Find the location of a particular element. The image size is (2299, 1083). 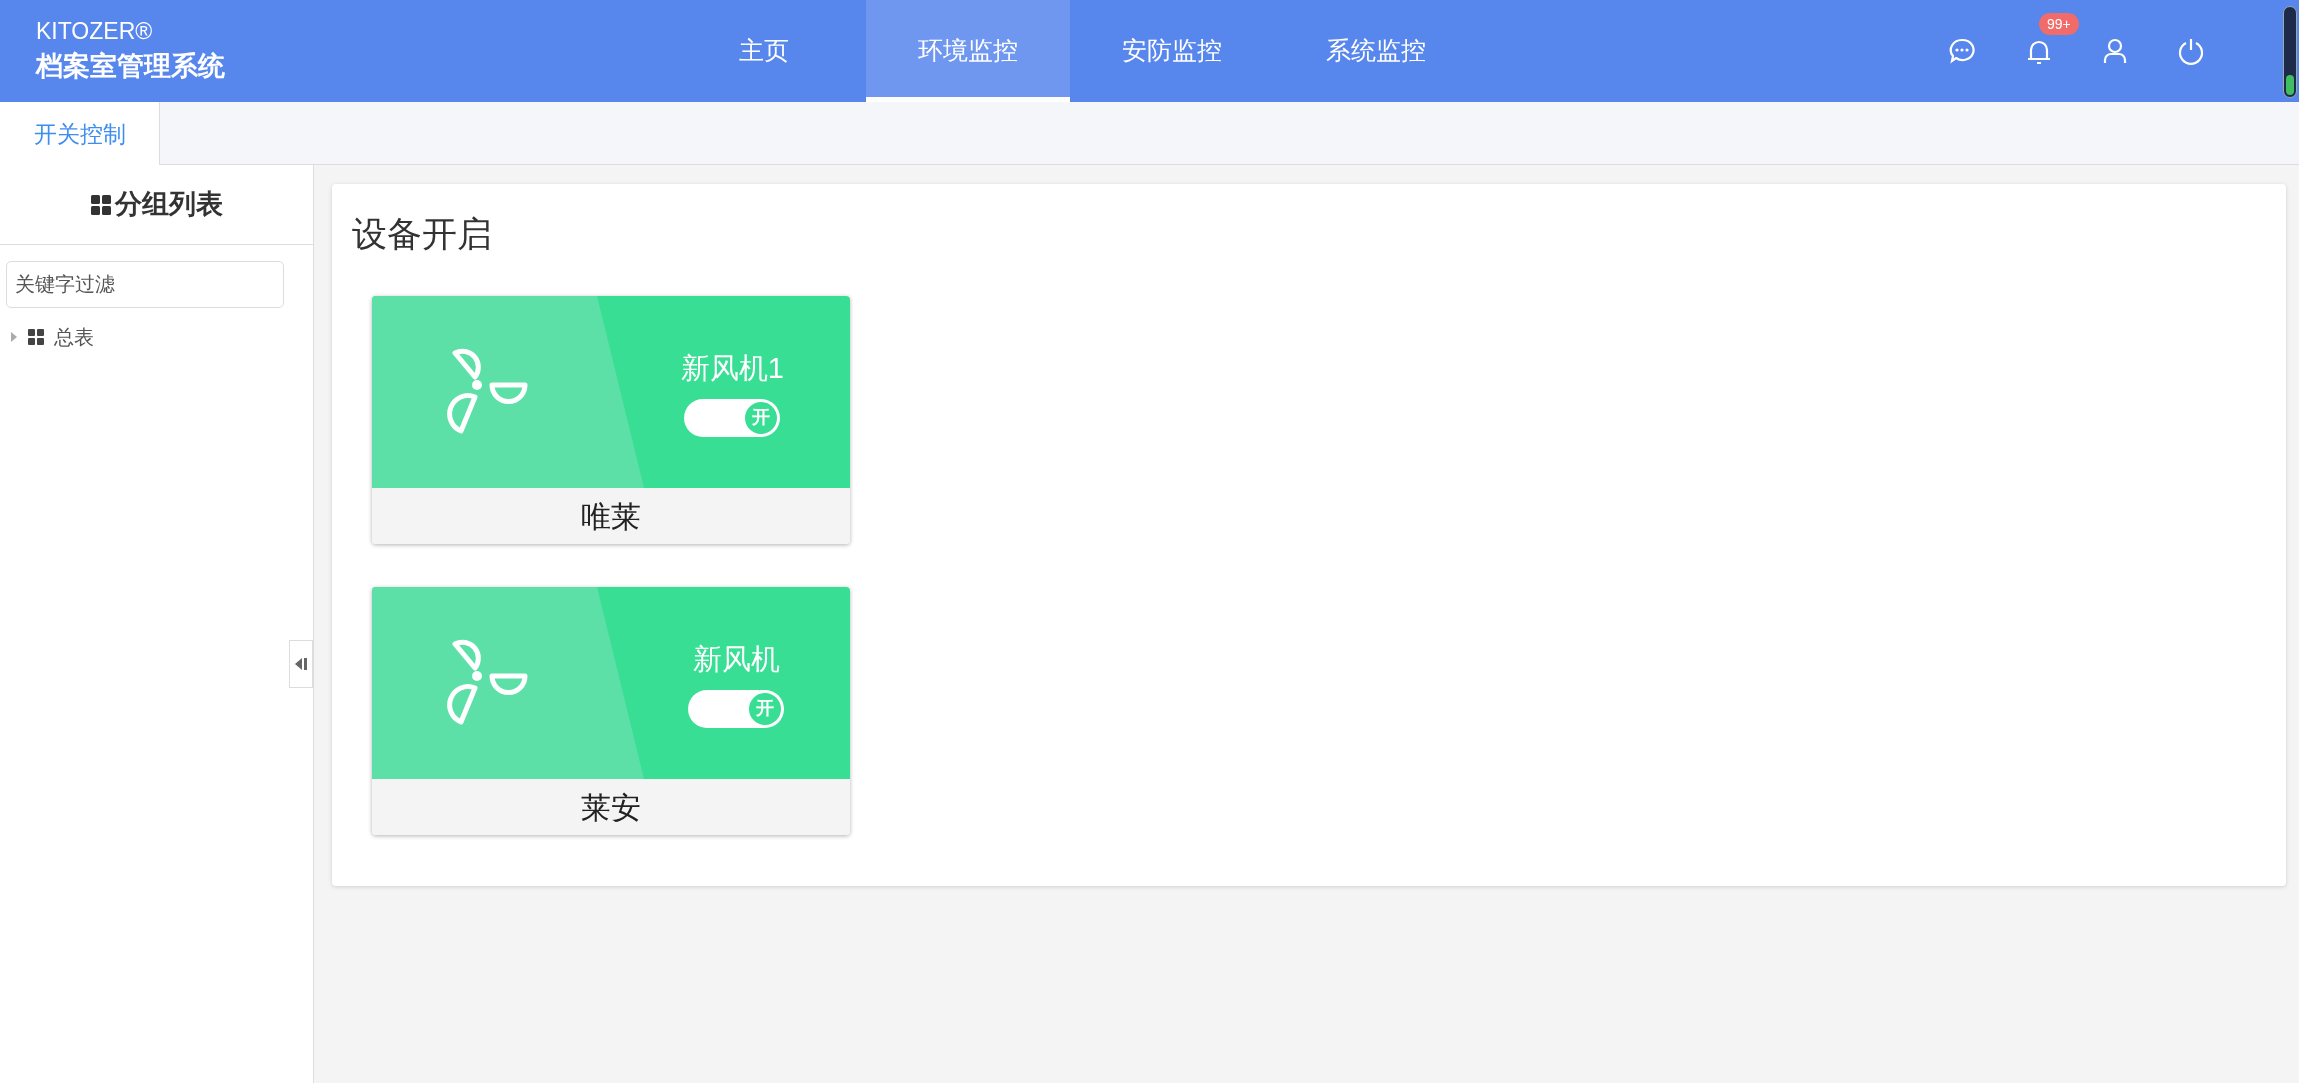

nav-tab: 主页 is located at coordinates (764, 51).